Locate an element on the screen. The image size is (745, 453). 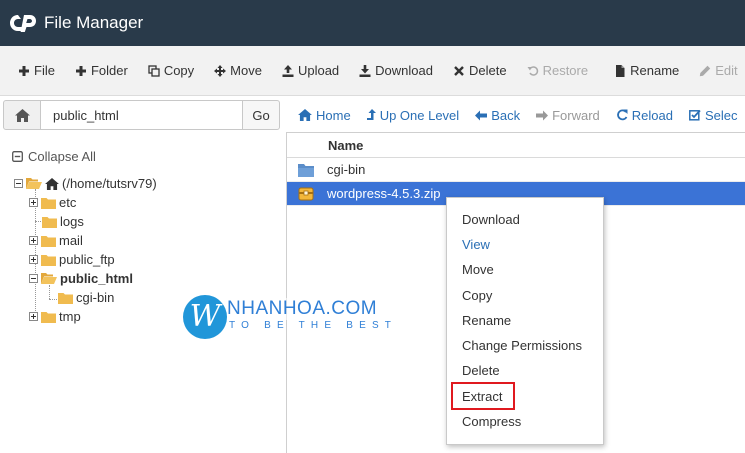
menu-item-move: Move is located at coordinates (478, 269).